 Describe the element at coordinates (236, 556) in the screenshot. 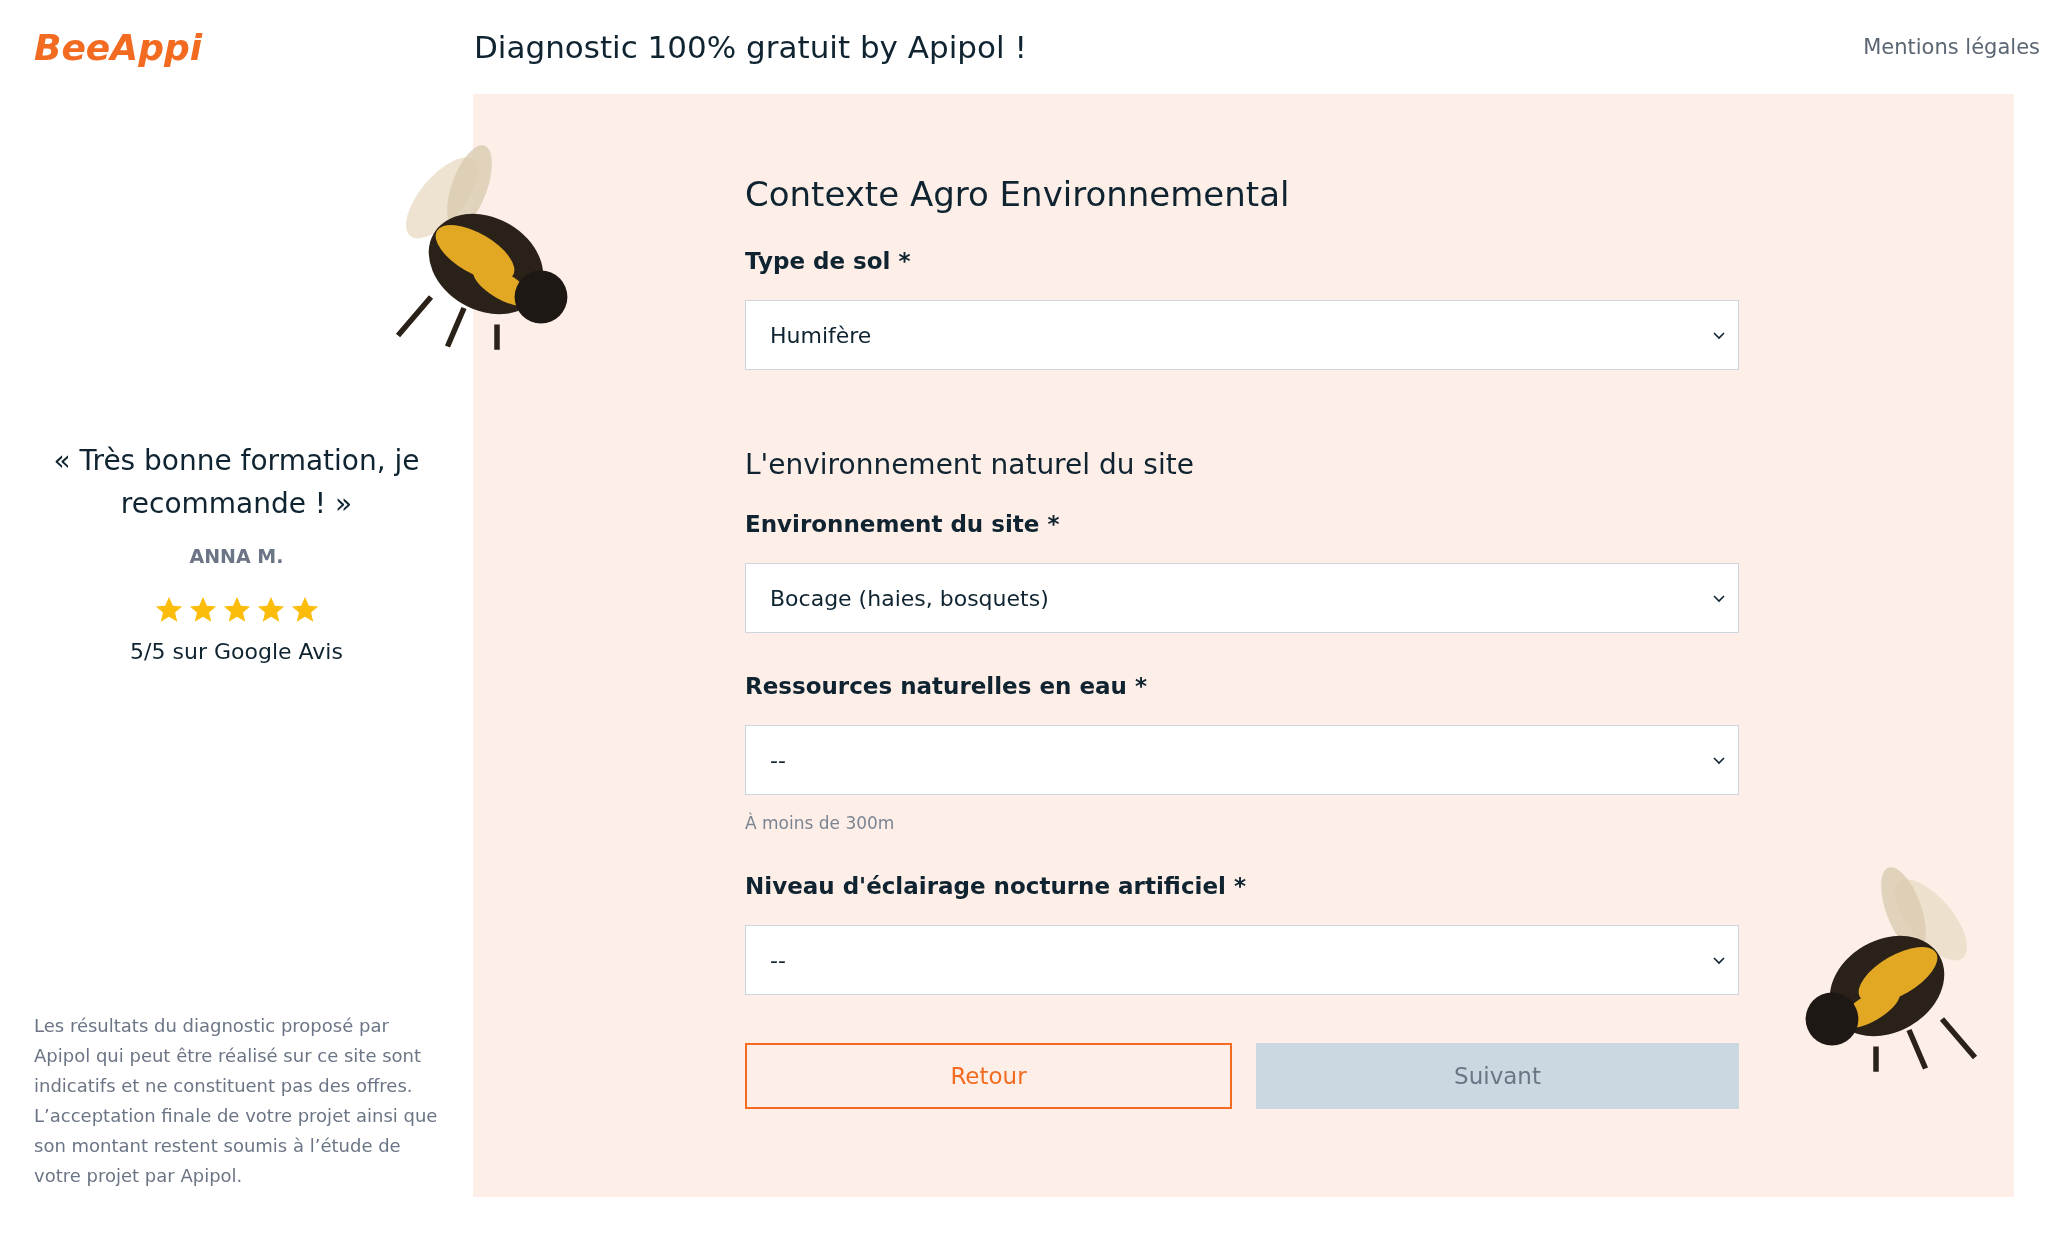

I see `testimonial-author: ANNA M.` at that location.